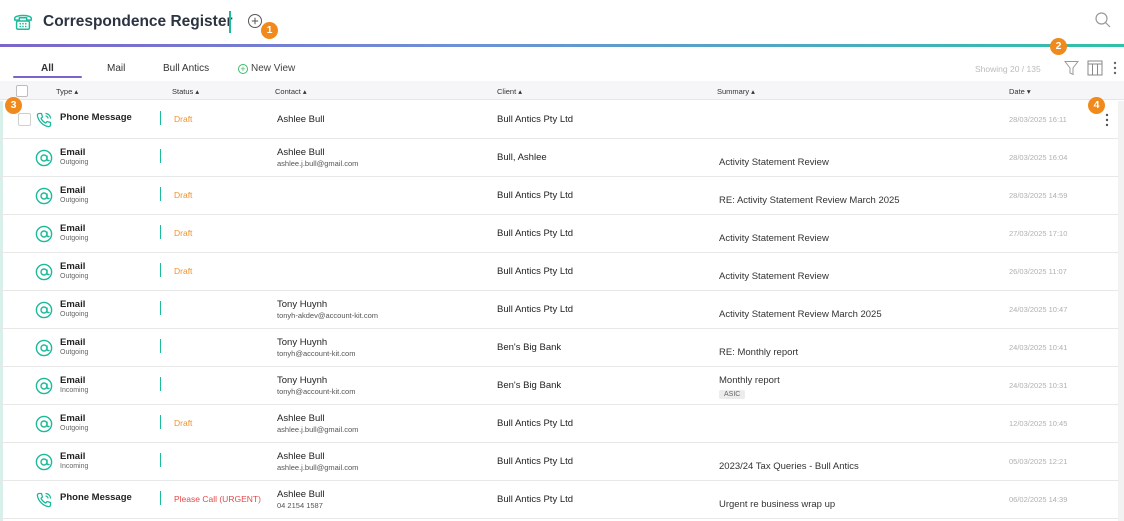 The height and width of the screenshot is (521, 1124). Describe the element at coordinates (1095, 68) in the screenshot. I see `columns-icon` at that location.